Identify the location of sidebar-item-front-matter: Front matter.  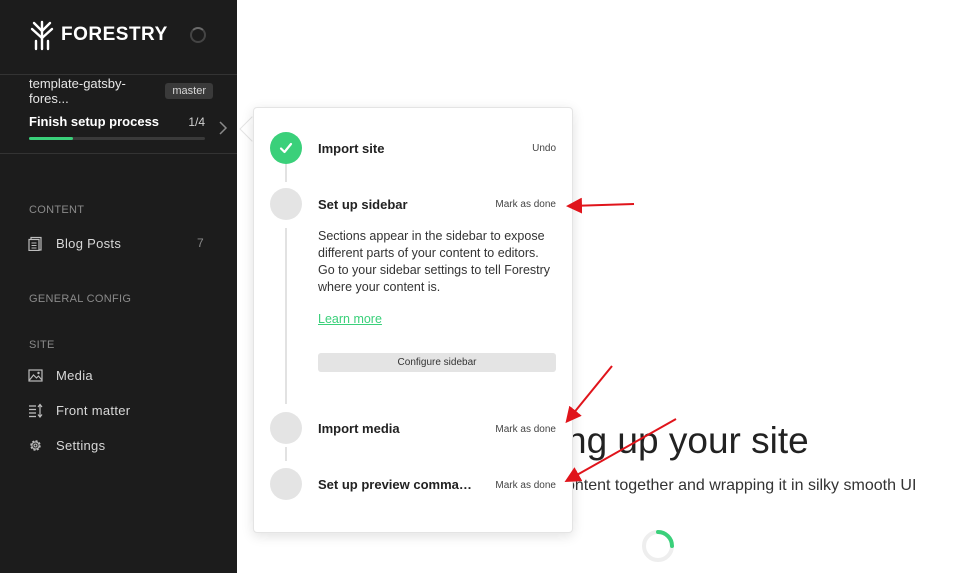
(118, 410).